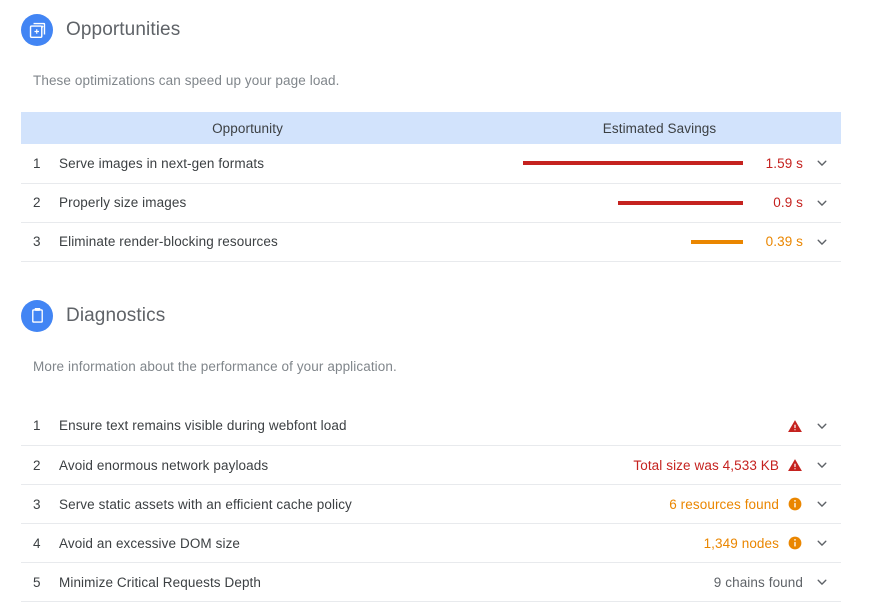 Image resolution: width=873 pixels, height=612 pixels. Describe the element at coordinates (638, 426) in the screenshot. I see `diagnostic-value-cell` at that location.